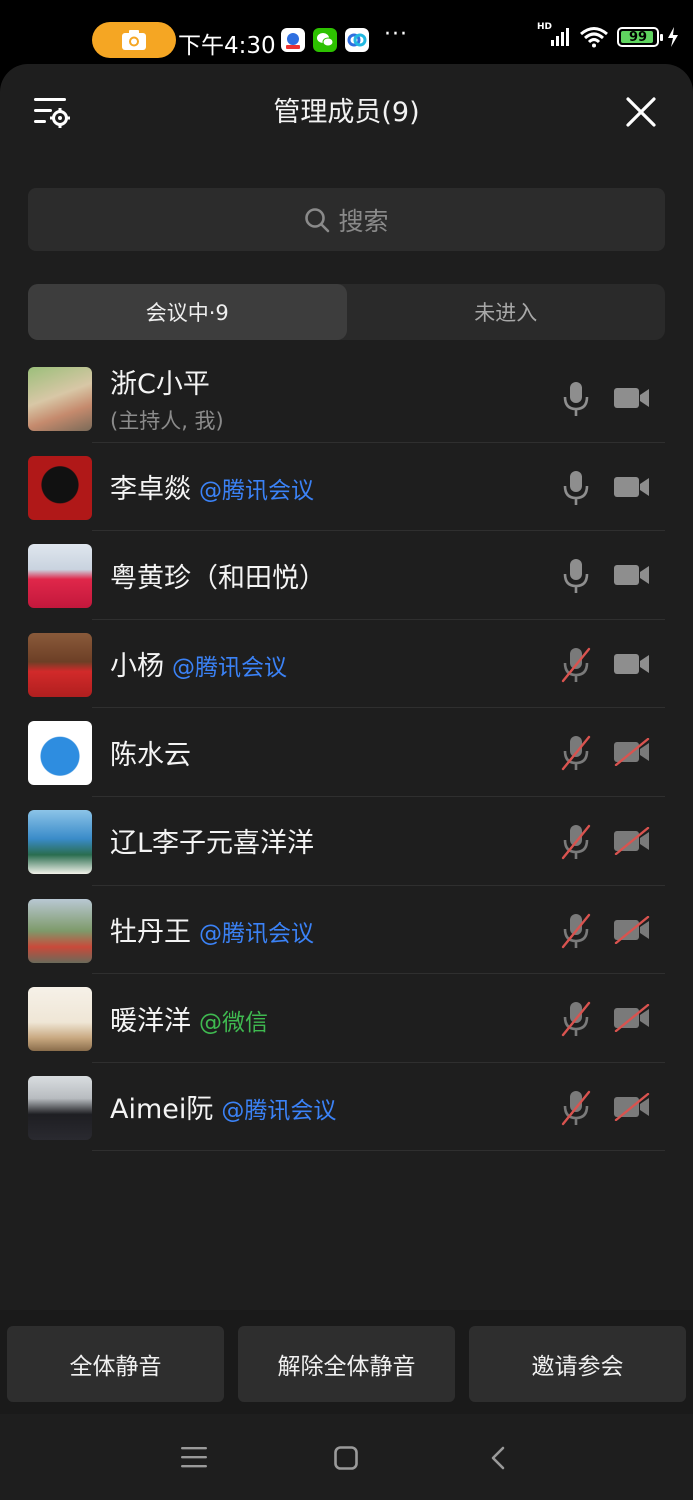  I want to click on more-notifications-icon: ···, so click(396, 34).